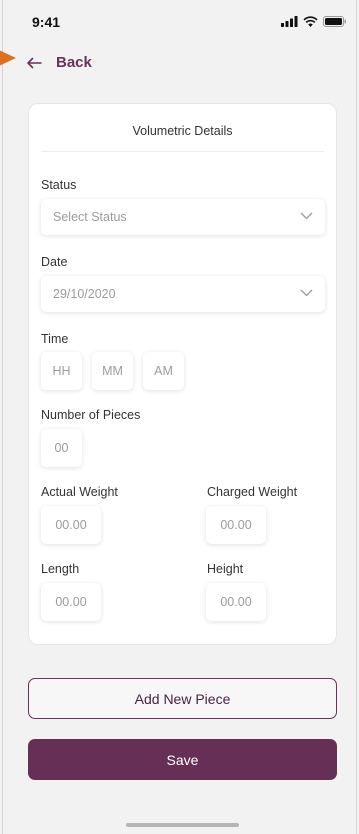 The height and width of the screenshot is (834, 359). I want to click on pointer-arrow, so click(8, 58).